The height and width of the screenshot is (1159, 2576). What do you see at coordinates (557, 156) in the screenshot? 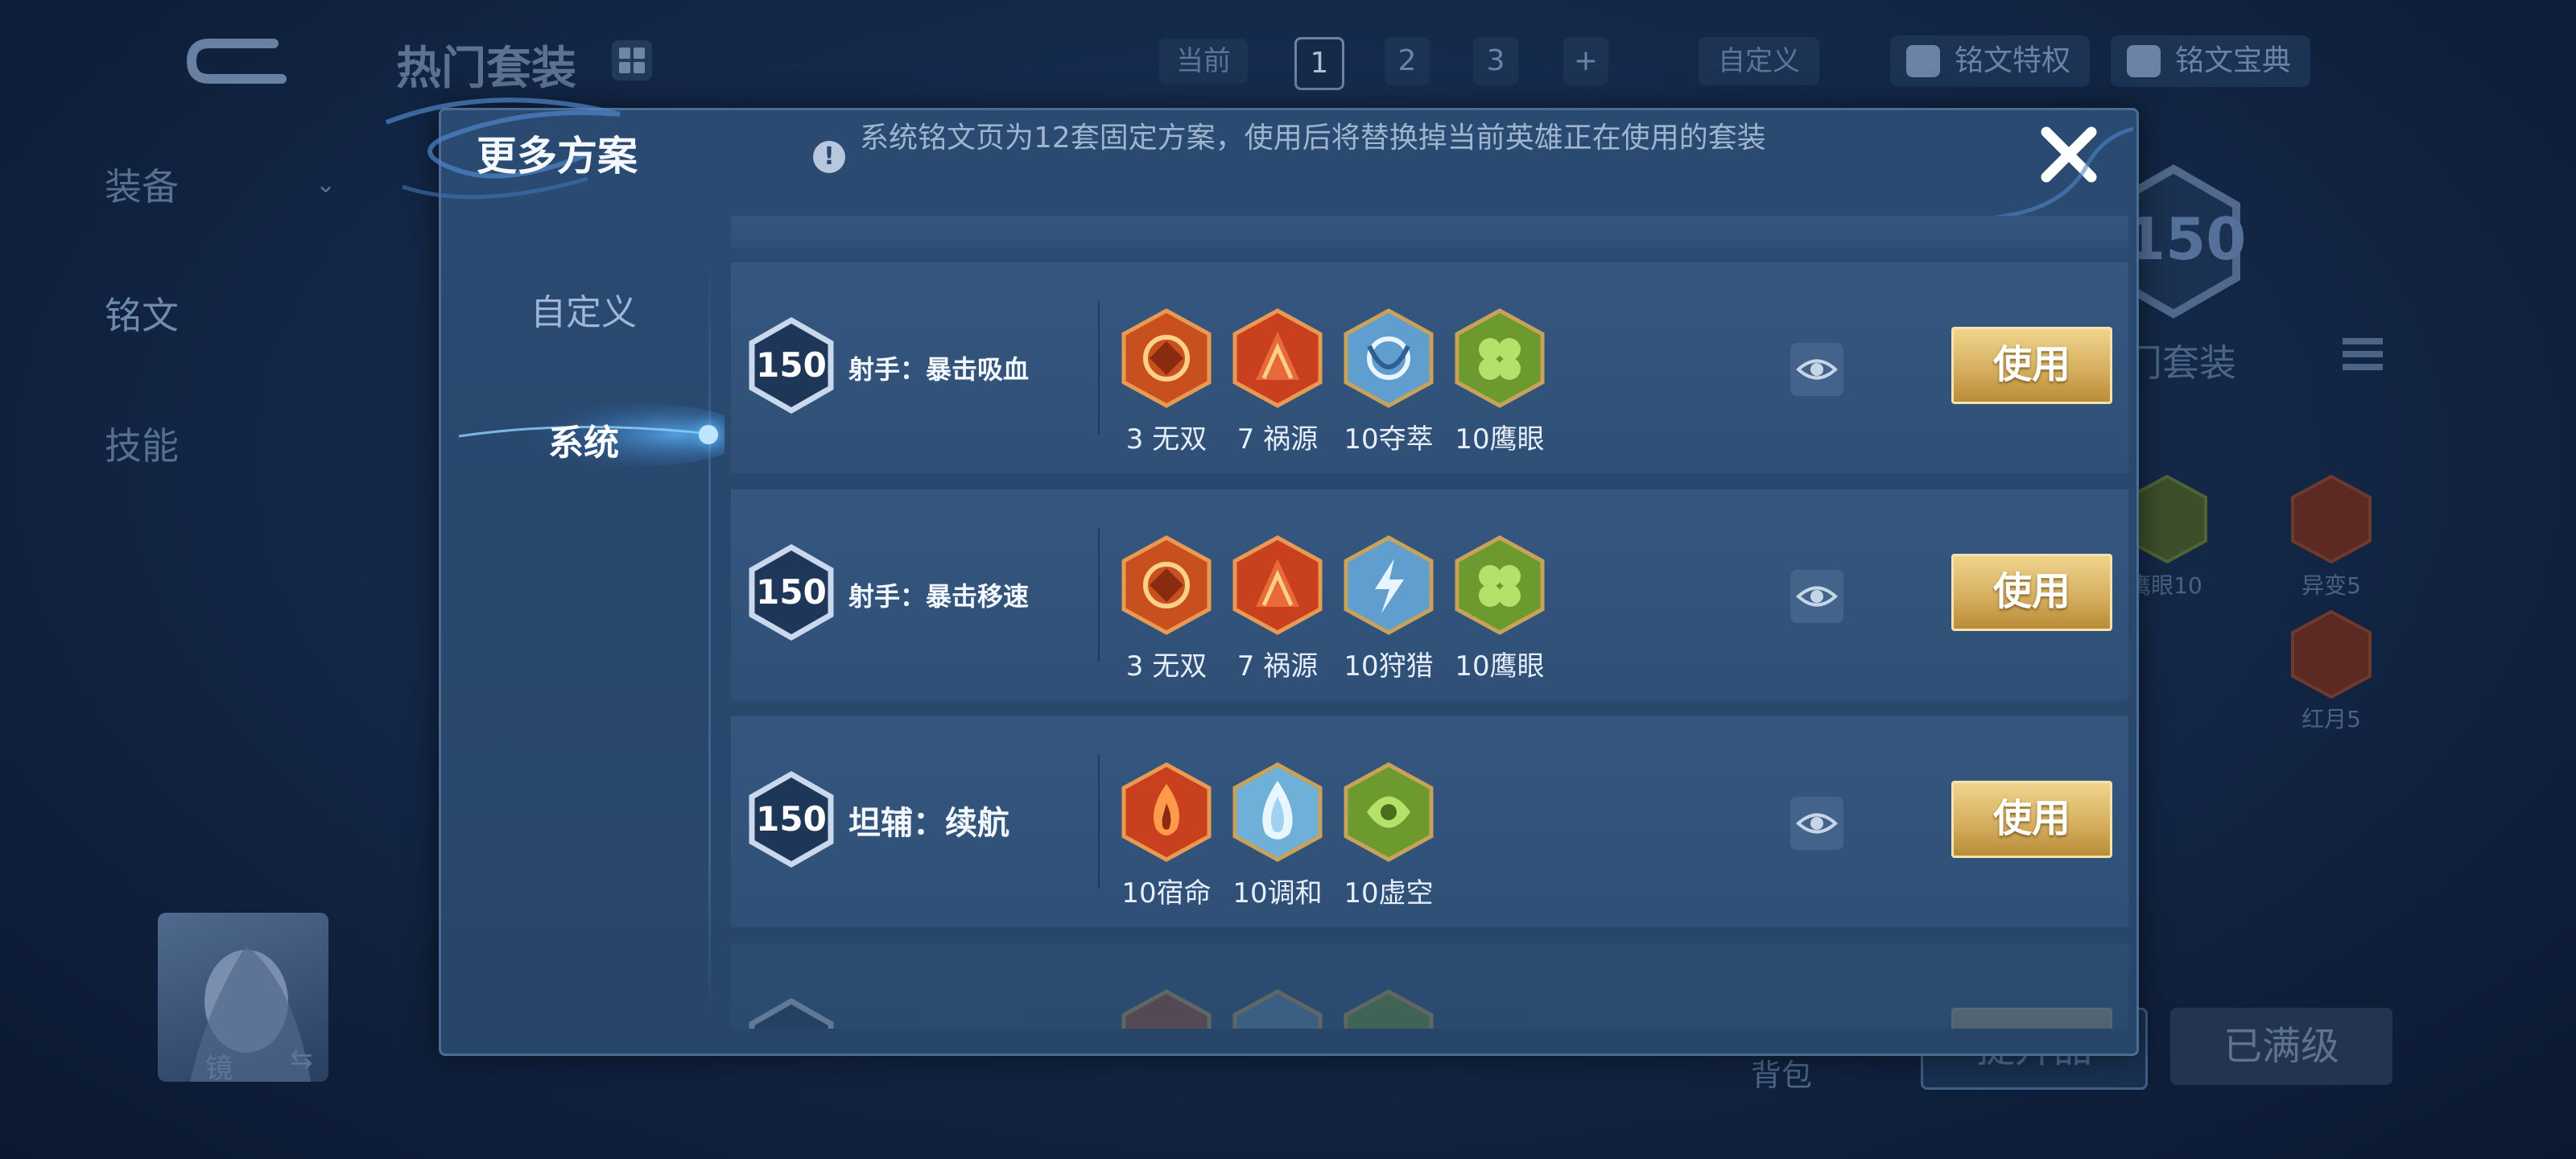
I see `dialog-title: 更多方案` at bounding box center [557, 156].